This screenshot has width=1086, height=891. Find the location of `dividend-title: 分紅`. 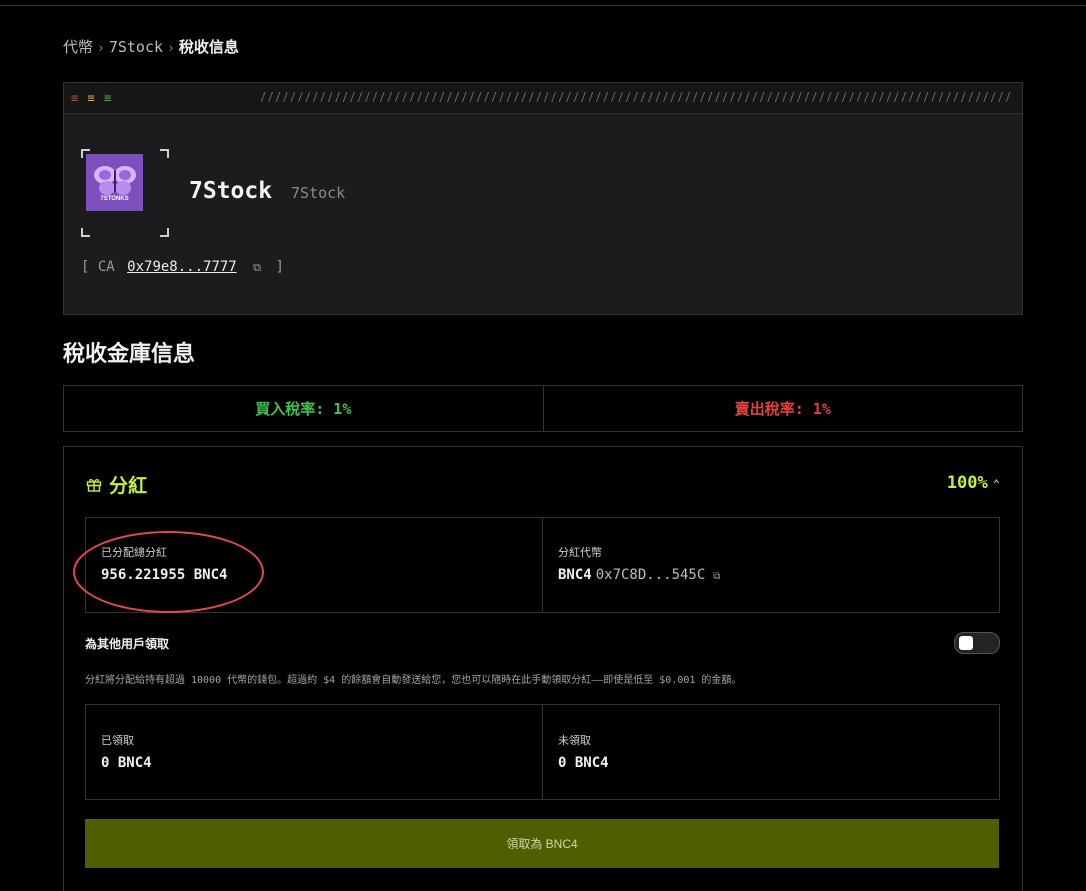

dividend-title: 分紅 is located at coordinates (128, 486).